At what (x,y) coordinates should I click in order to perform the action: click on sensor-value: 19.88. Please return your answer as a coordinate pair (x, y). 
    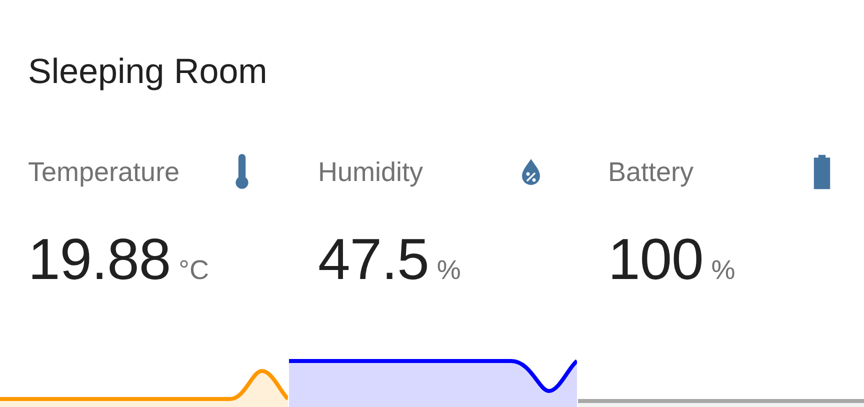
    Looking at the image, I should click on (99, 259).